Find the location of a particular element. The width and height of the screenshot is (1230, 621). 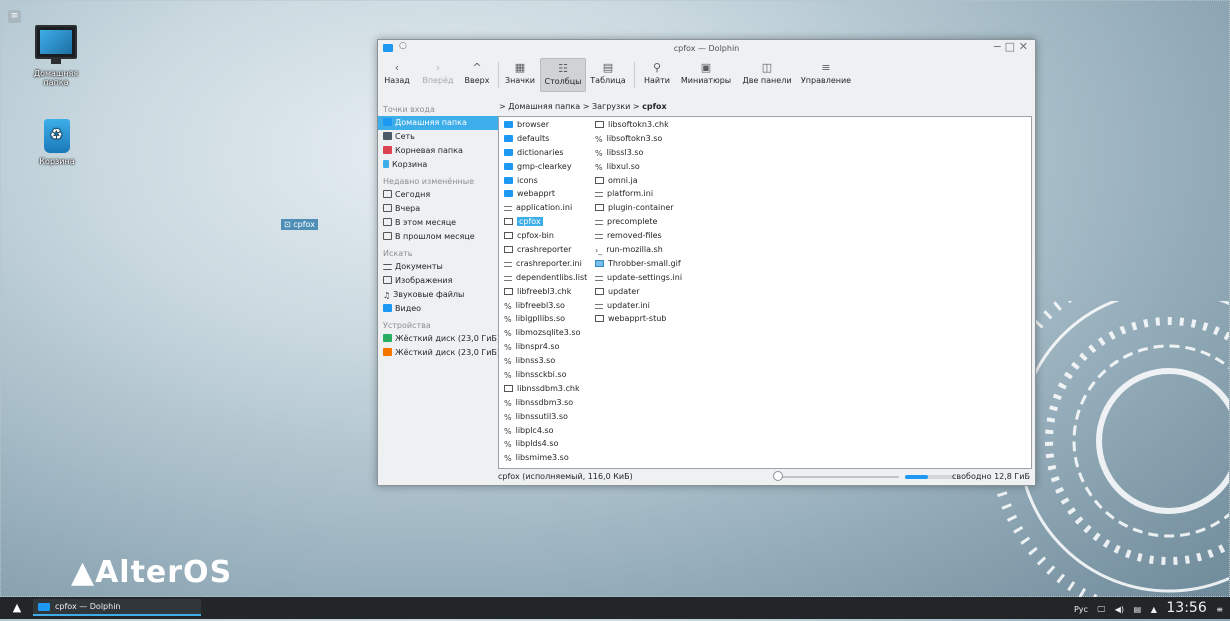

place-network: Сеть is located at coordinates (438, 137).